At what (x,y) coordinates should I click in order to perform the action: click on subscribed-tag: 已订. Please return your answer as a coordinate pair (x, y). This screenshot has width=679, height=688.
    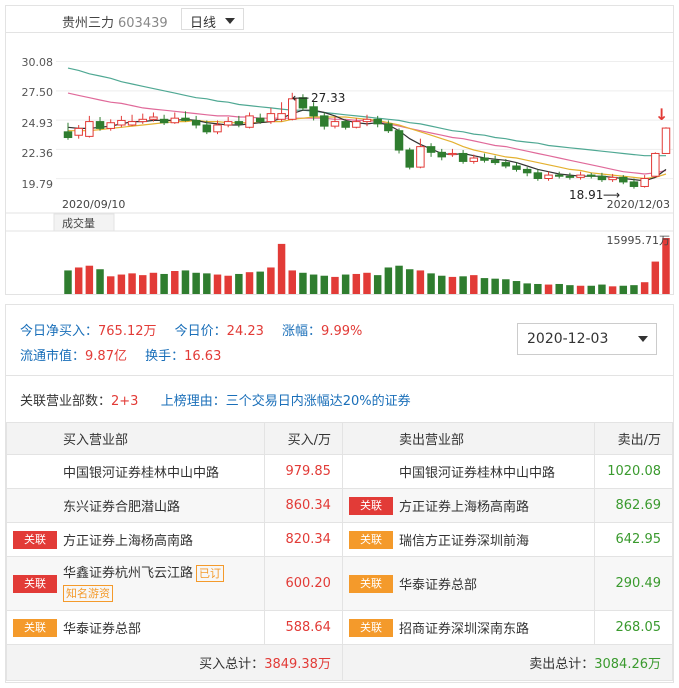
    Looking at the image, I should click on (210, 573).